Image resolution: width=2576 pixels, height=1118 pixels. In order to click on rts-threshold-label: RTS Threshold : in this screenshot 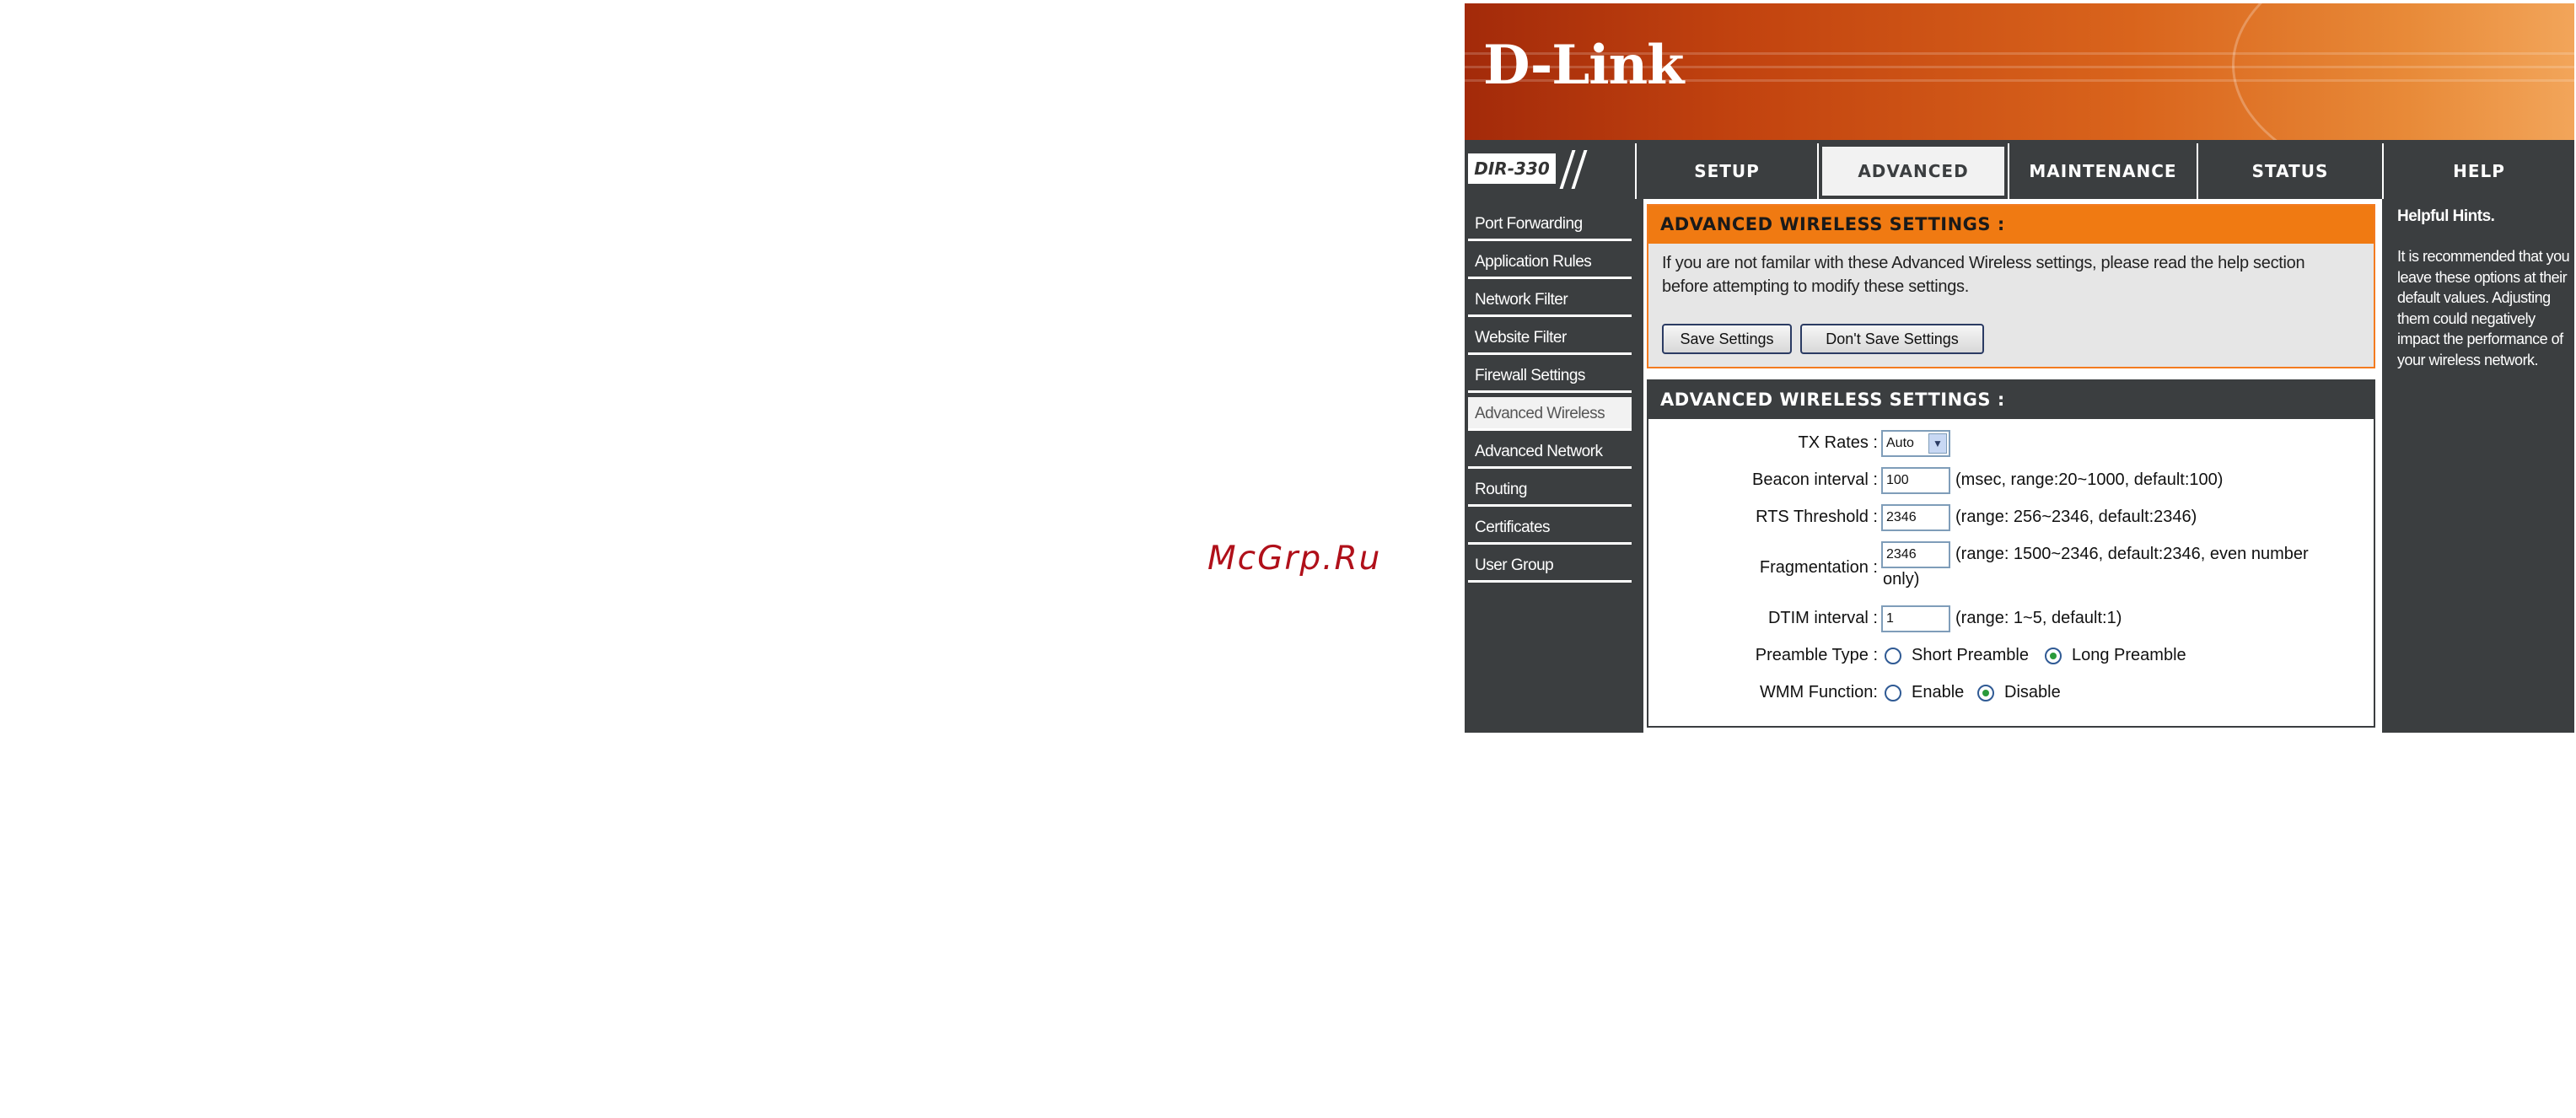, I will do `click(1817, 517)`.